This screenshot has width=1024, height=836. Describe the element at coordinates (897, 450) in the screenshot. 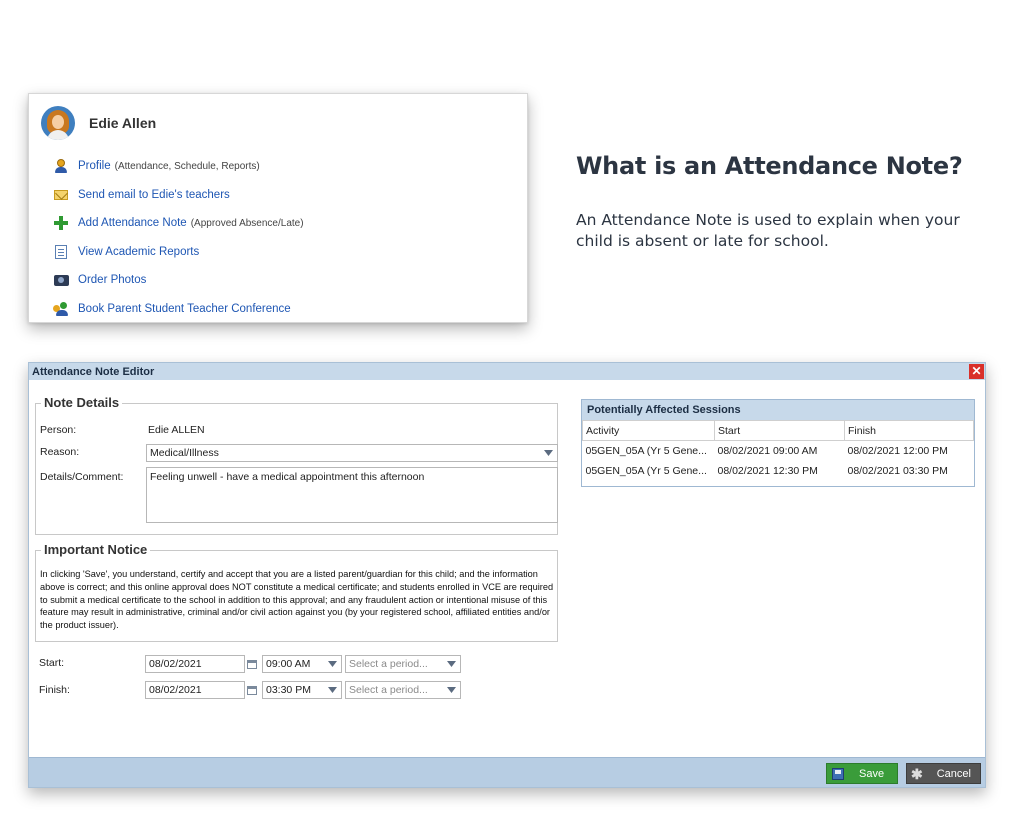

I see `cell-finish: 08/02/2021 12:00 PM` at that location.